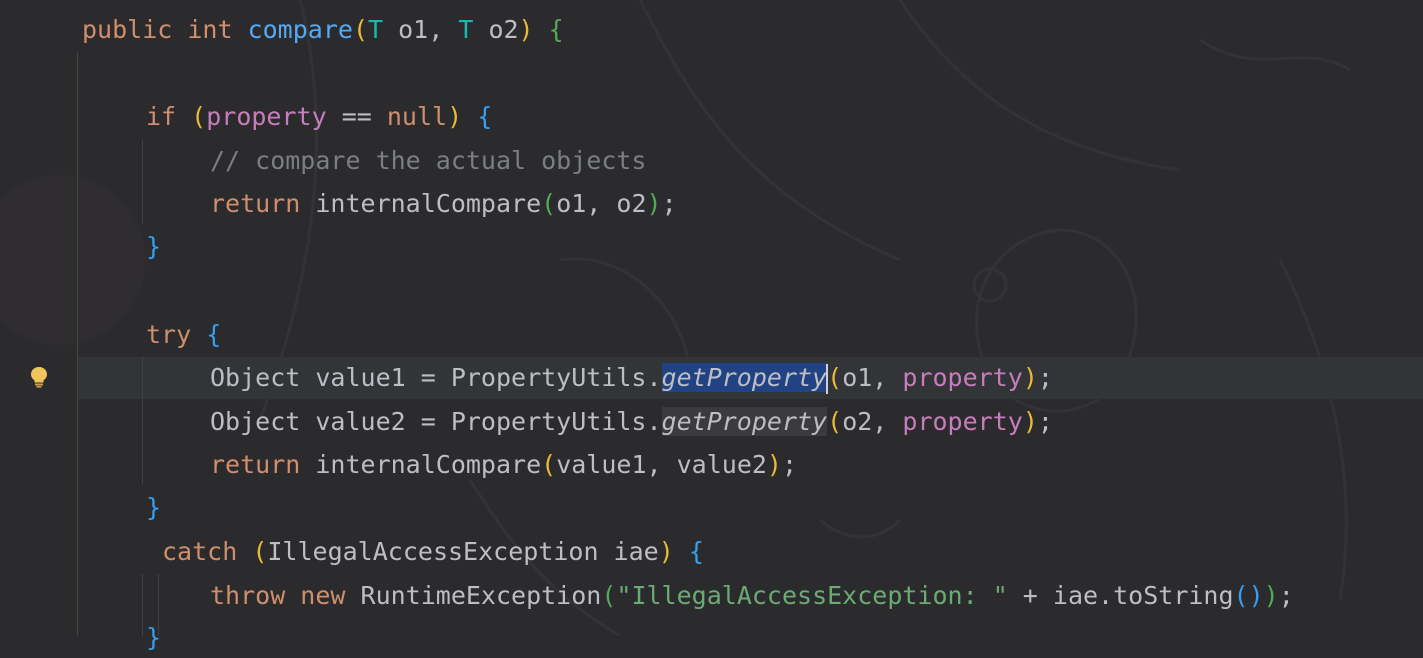 The width and height of the screenshot is (1423, 658). I want to click on usage-highlight-getproperty: getProperty, so click(744, 421).